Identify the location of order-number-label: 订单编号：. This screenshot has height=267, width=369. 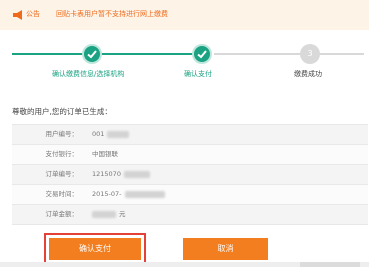
(62, 174).